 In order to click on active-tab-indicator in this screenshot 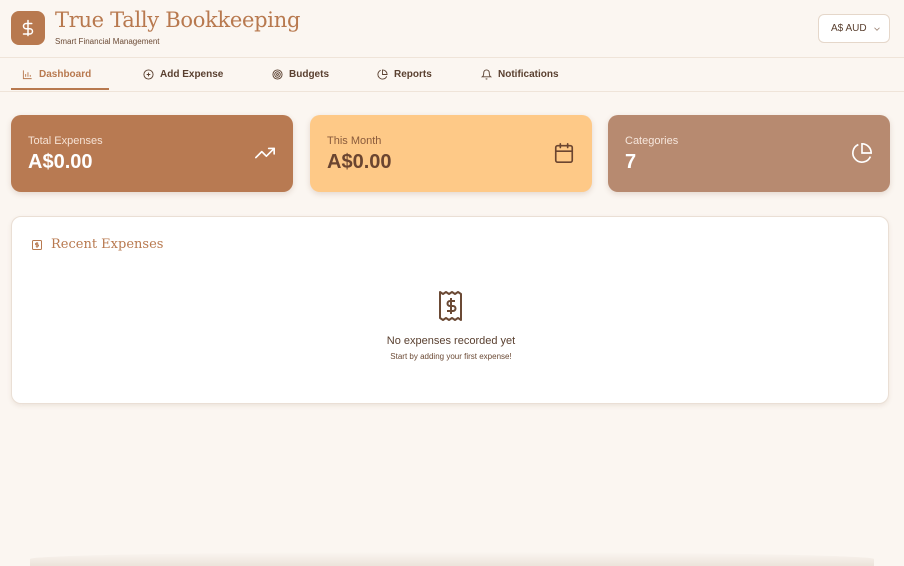, I will do `click(60, 89)`.